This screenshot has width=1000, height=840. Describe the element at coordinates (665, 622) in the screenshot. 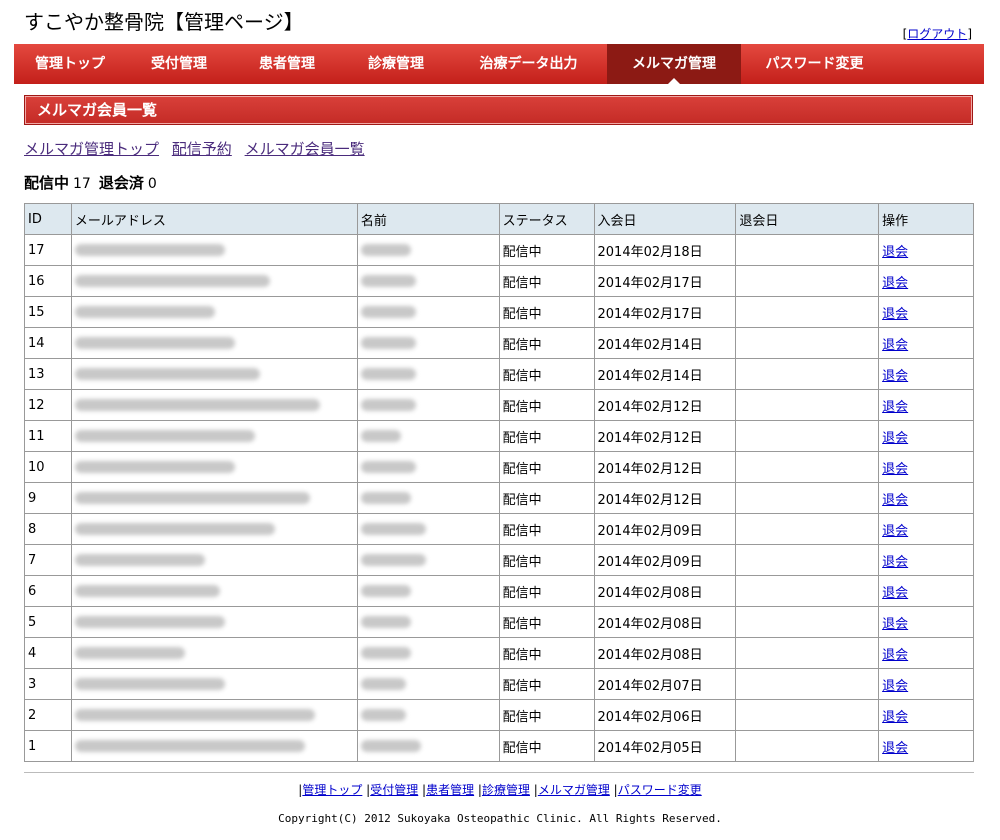

I see `cell-joined: 2014年02月08日` at that location.